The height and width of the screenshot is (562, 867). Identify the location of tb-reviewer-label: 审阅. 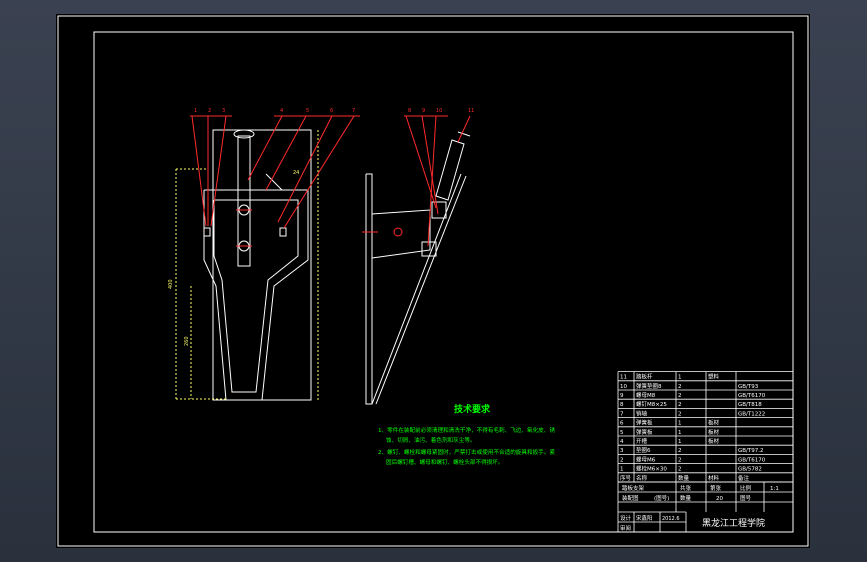
(625, 528).